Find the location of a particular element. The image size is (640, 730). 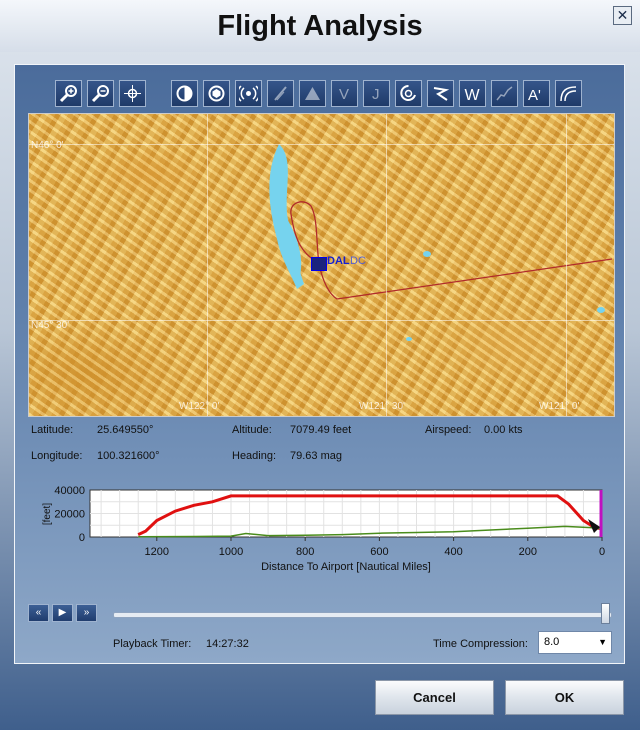

time-compression-value: 8.0 is located at coordinates (552, 642).